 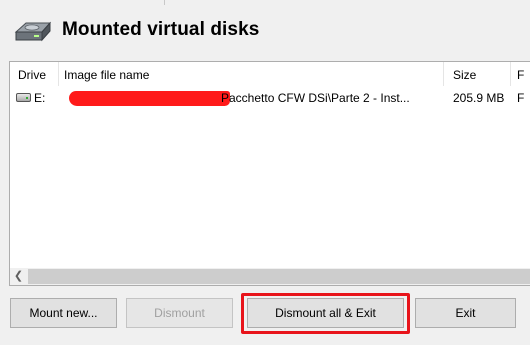 I want to click on scrollbar-thumb, so click(x=279, y=276).